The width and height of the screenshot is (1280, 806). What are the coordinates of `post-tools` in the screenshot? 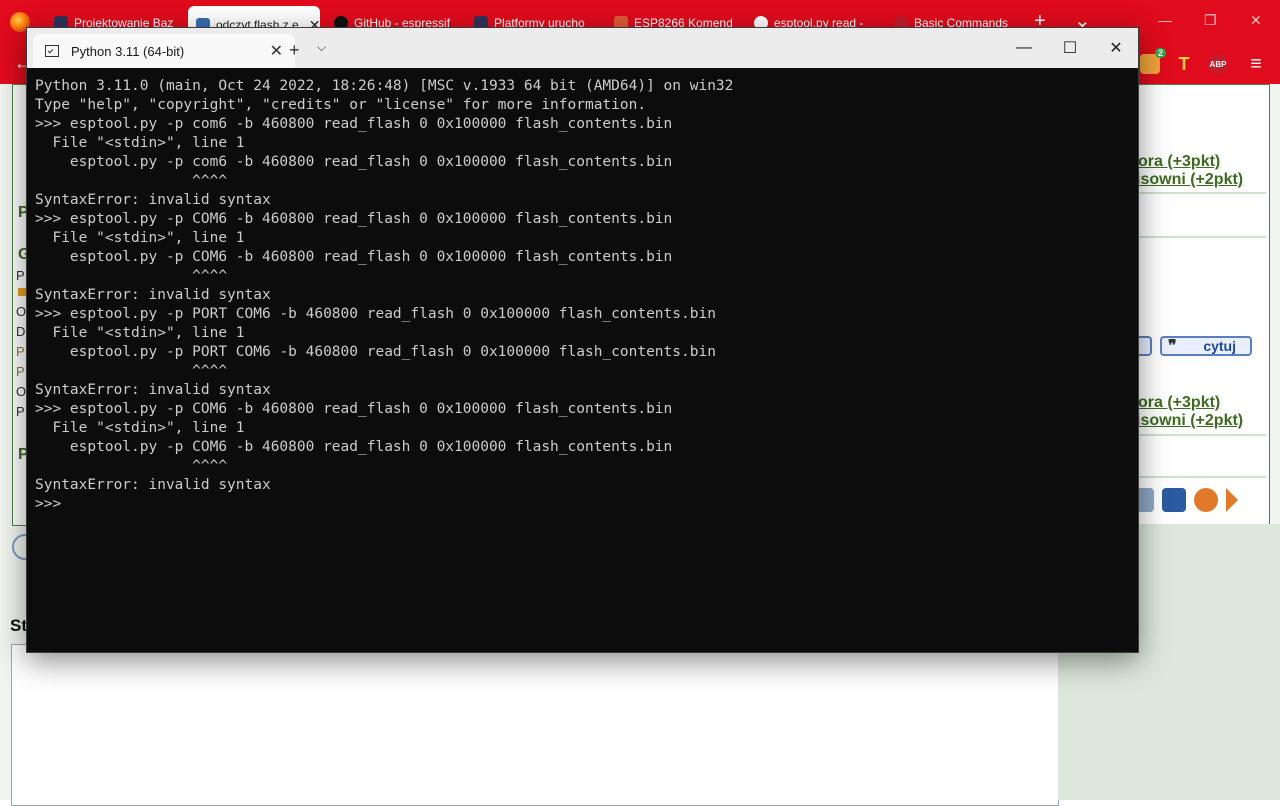 It's located at (1184, 500).